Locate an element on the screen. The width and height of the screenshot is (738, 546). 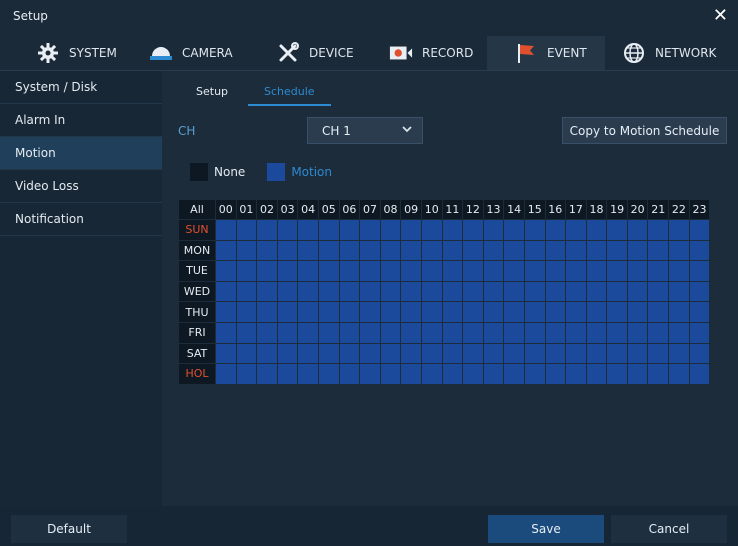
tab-system: SYSTEM is located at coordinates (61, 53).